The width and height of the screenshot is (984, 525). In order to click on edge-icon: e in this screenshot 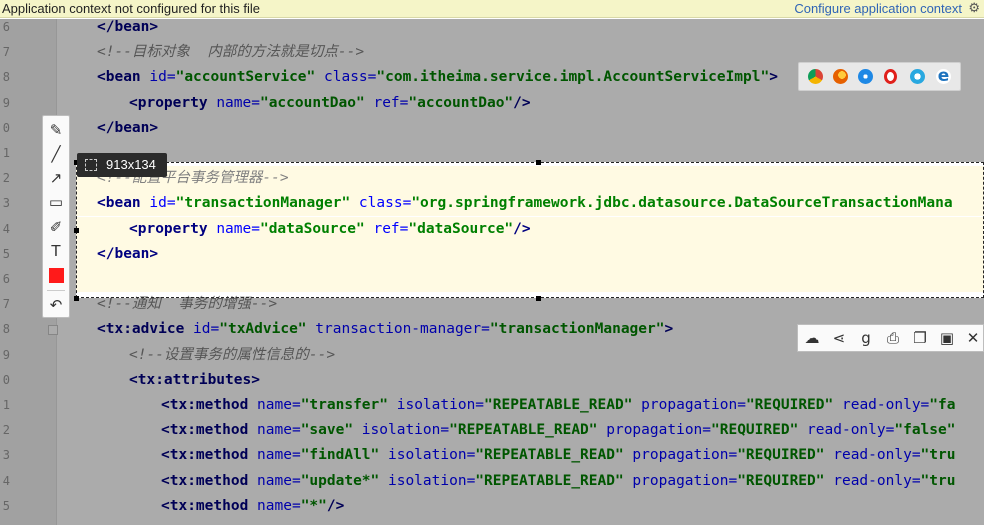, I will do `click(943, 76)`.